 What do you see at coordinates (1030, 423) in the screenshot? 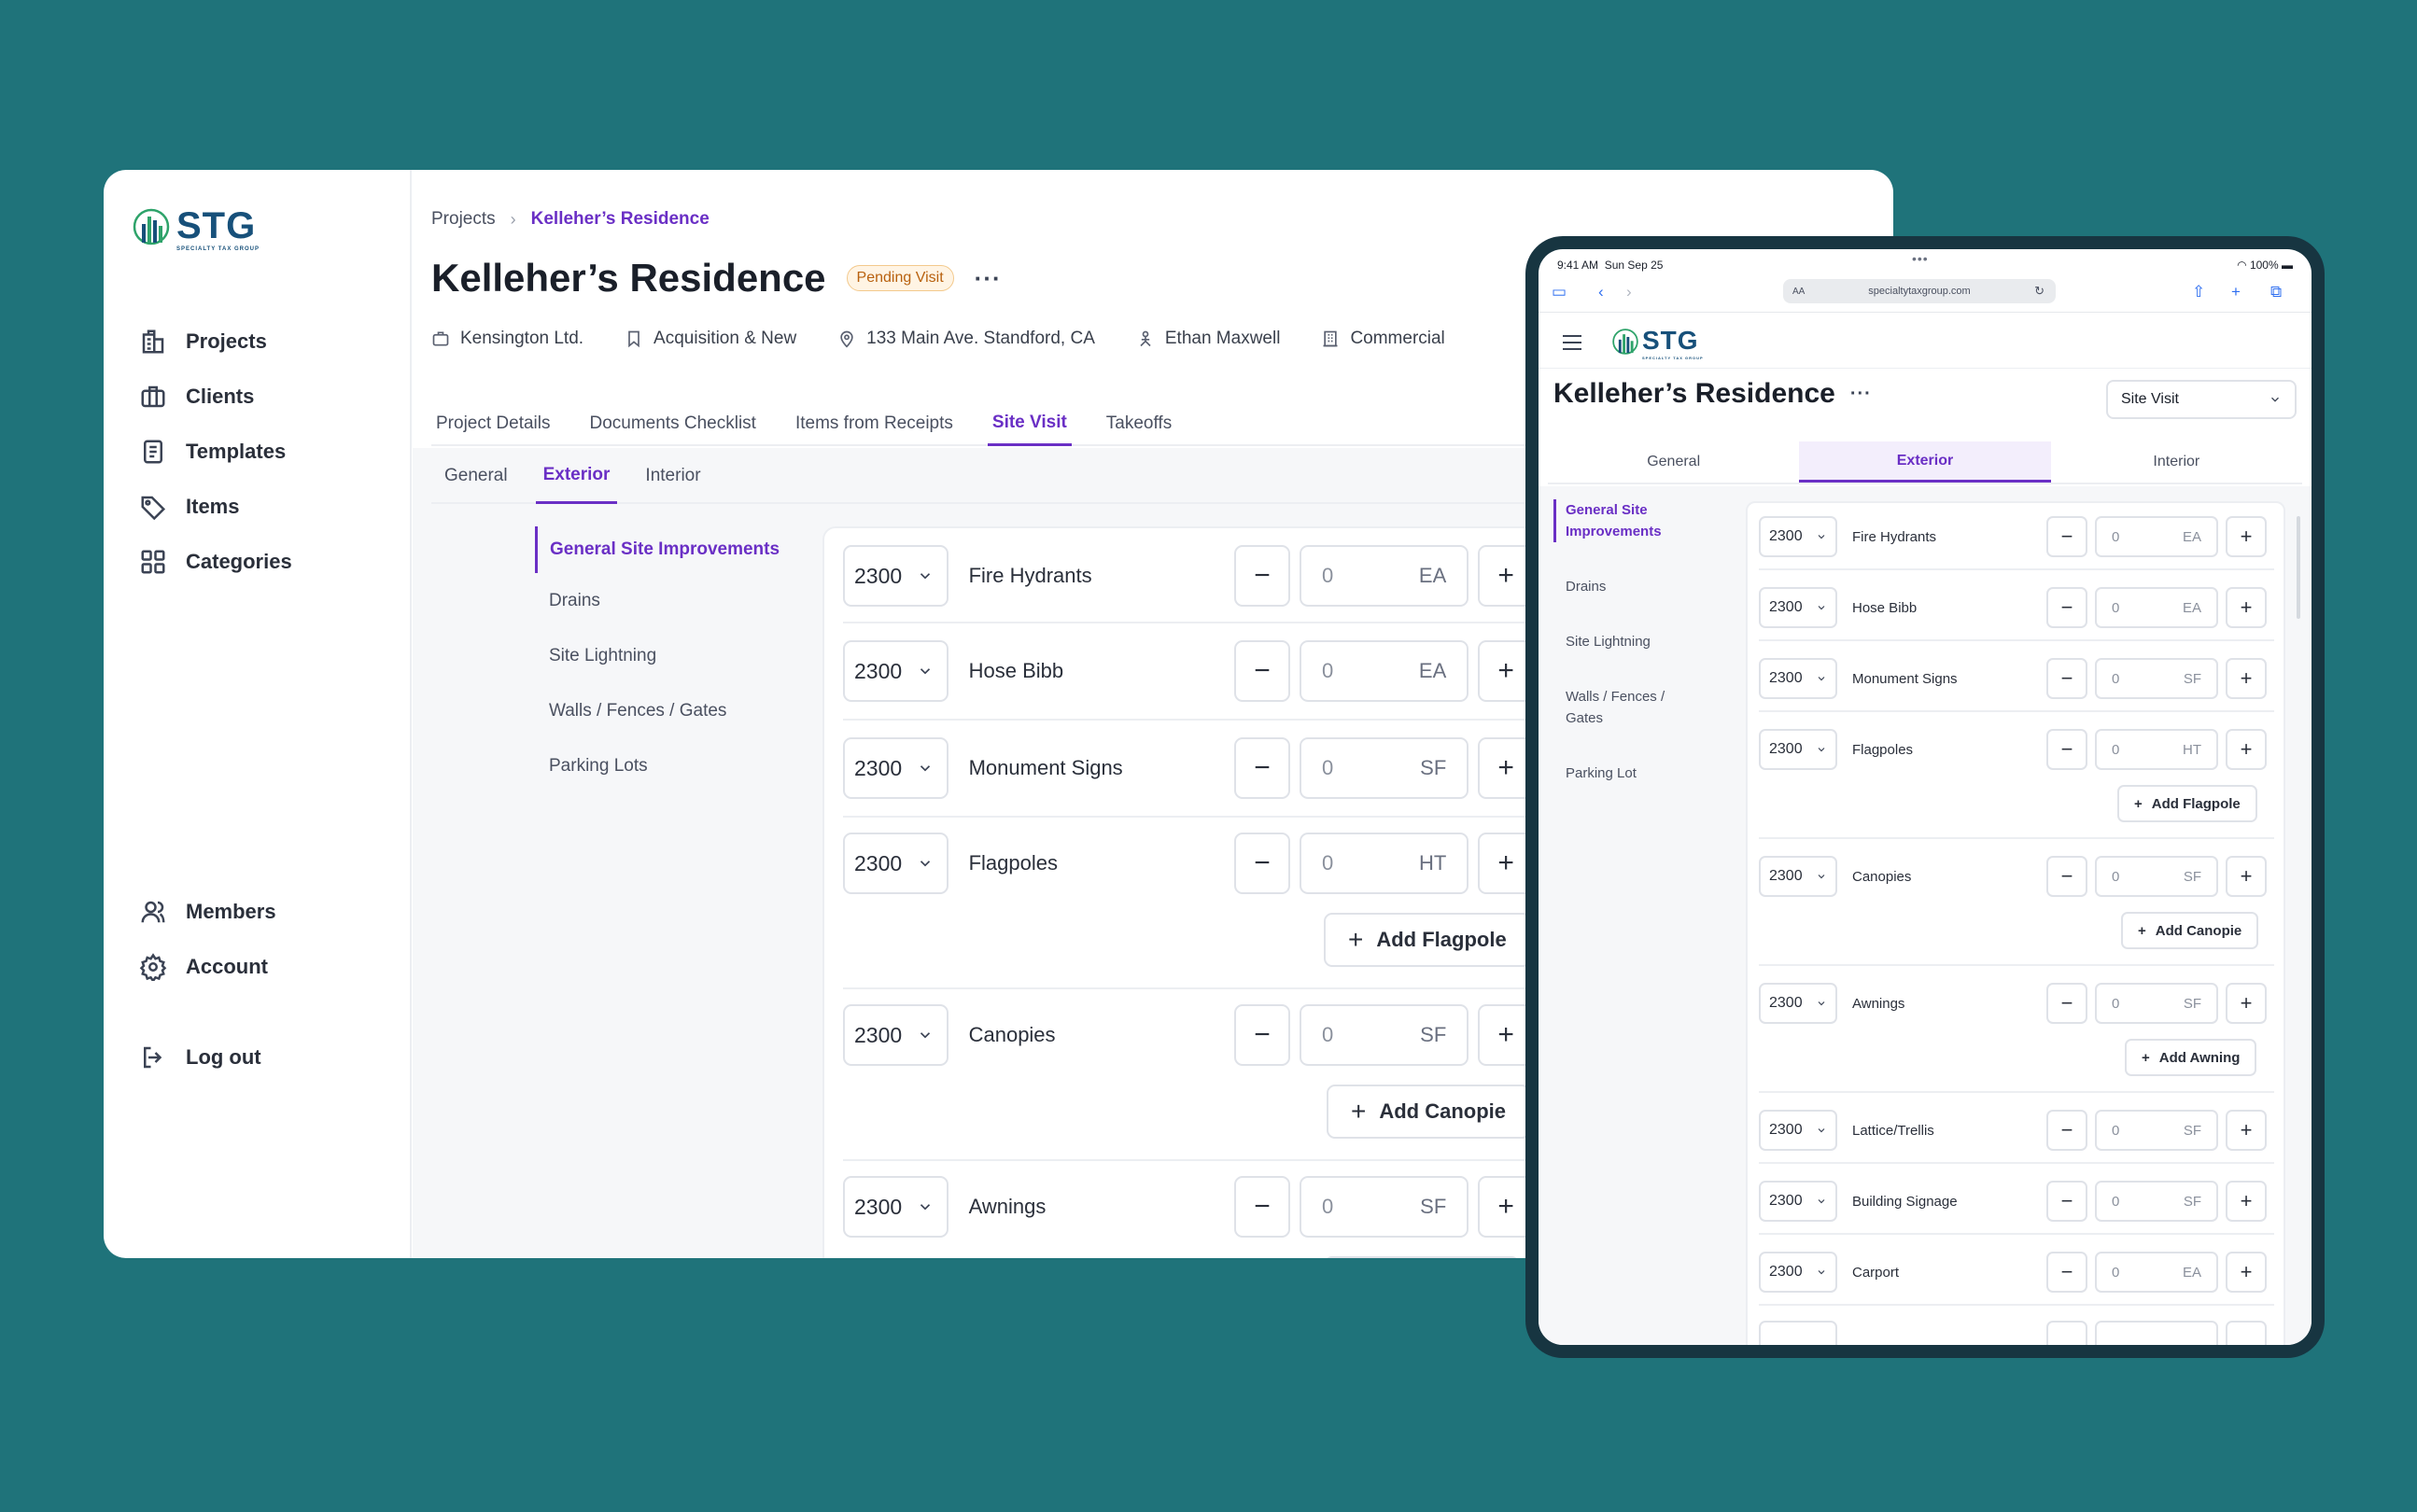
I see `tab-site-visit: Site Visit` at bounding box center [1030, 423].